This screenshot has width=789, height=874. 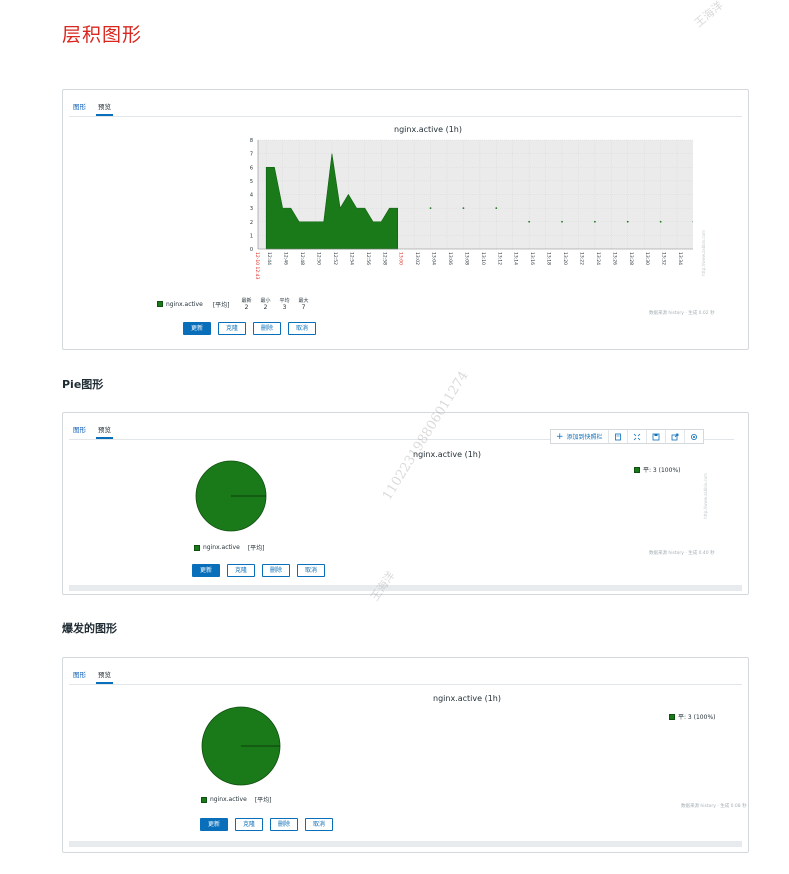 I want to click on x-tick-label: 12:44, so click(x=269, y=258).